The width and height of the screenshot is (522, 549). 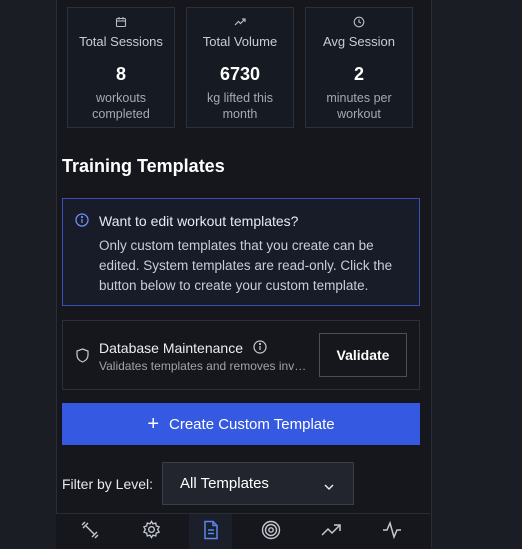 What do you see at coordinates (363, 355) in the screenshot?
I see `validate-button: Validate` at bounding box center [363, 355].